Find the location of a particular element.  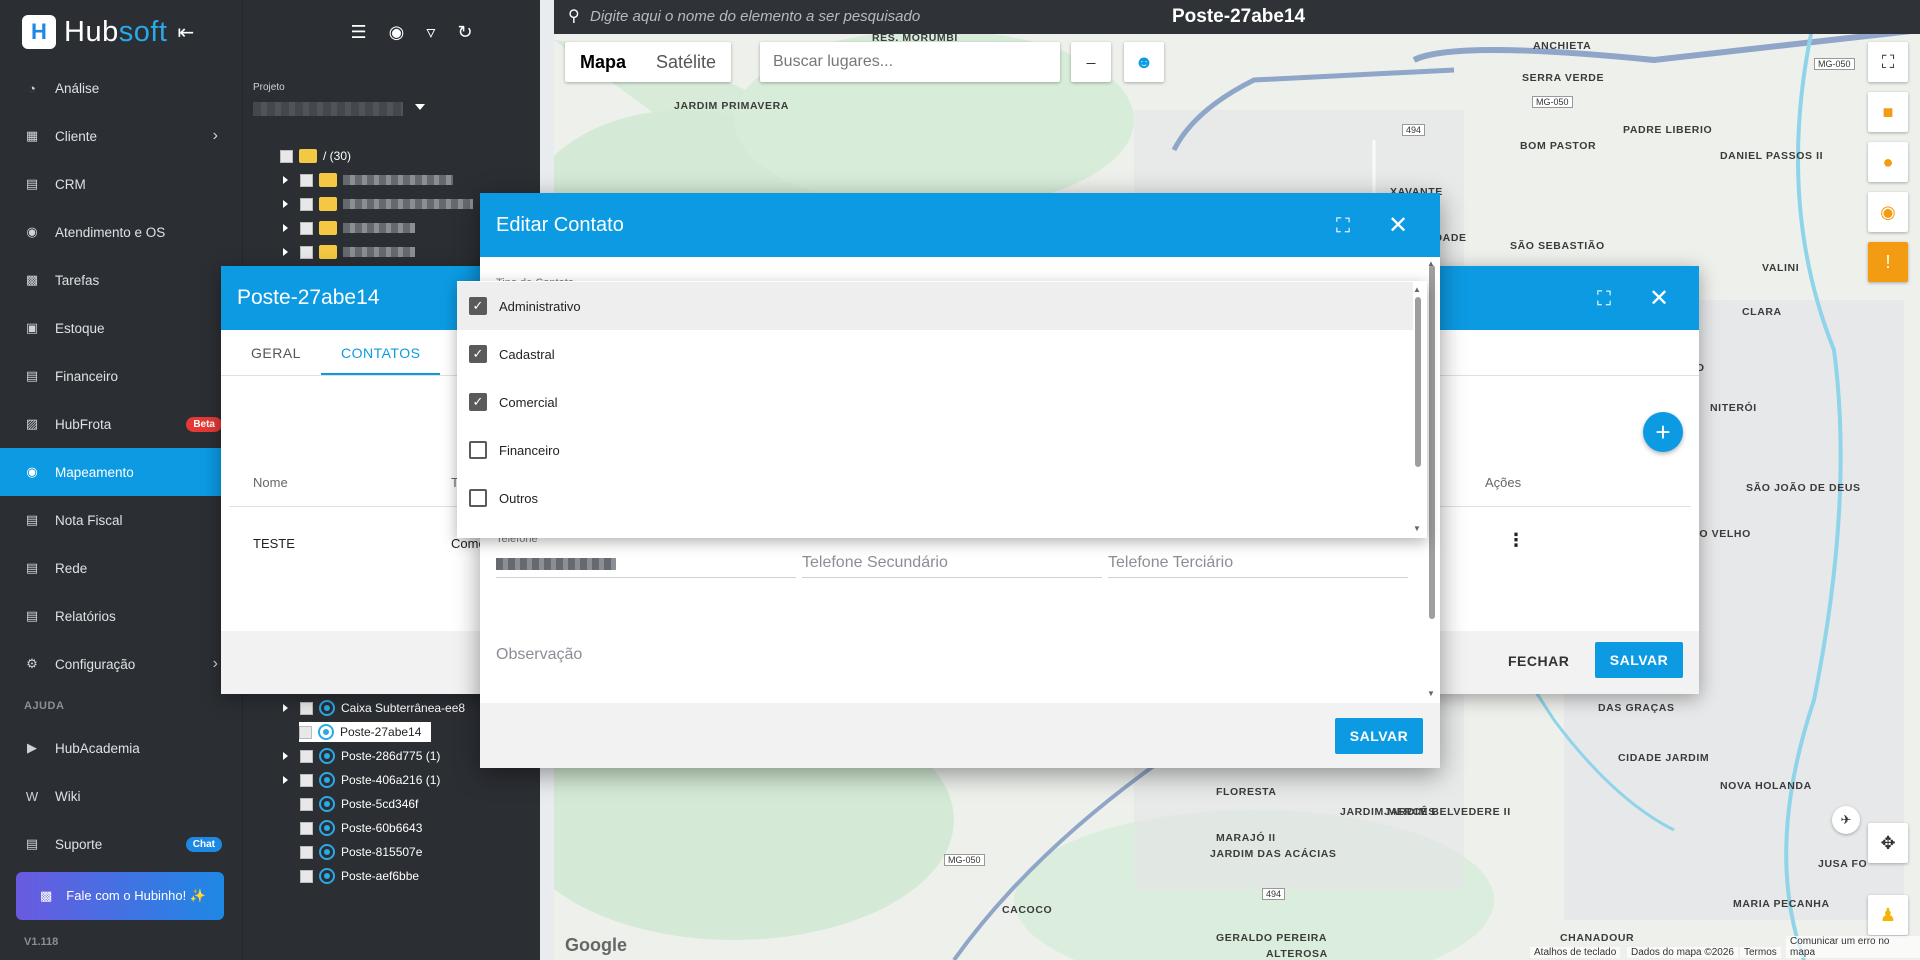

row-actions-menu-icon: ⋮ is located at coordinates (1516, 540).